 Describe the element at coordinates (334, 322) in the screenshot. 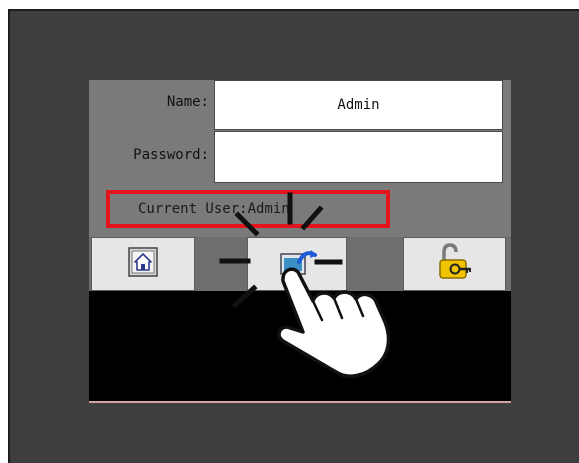

I see `pointing-hand-icon` at that location.